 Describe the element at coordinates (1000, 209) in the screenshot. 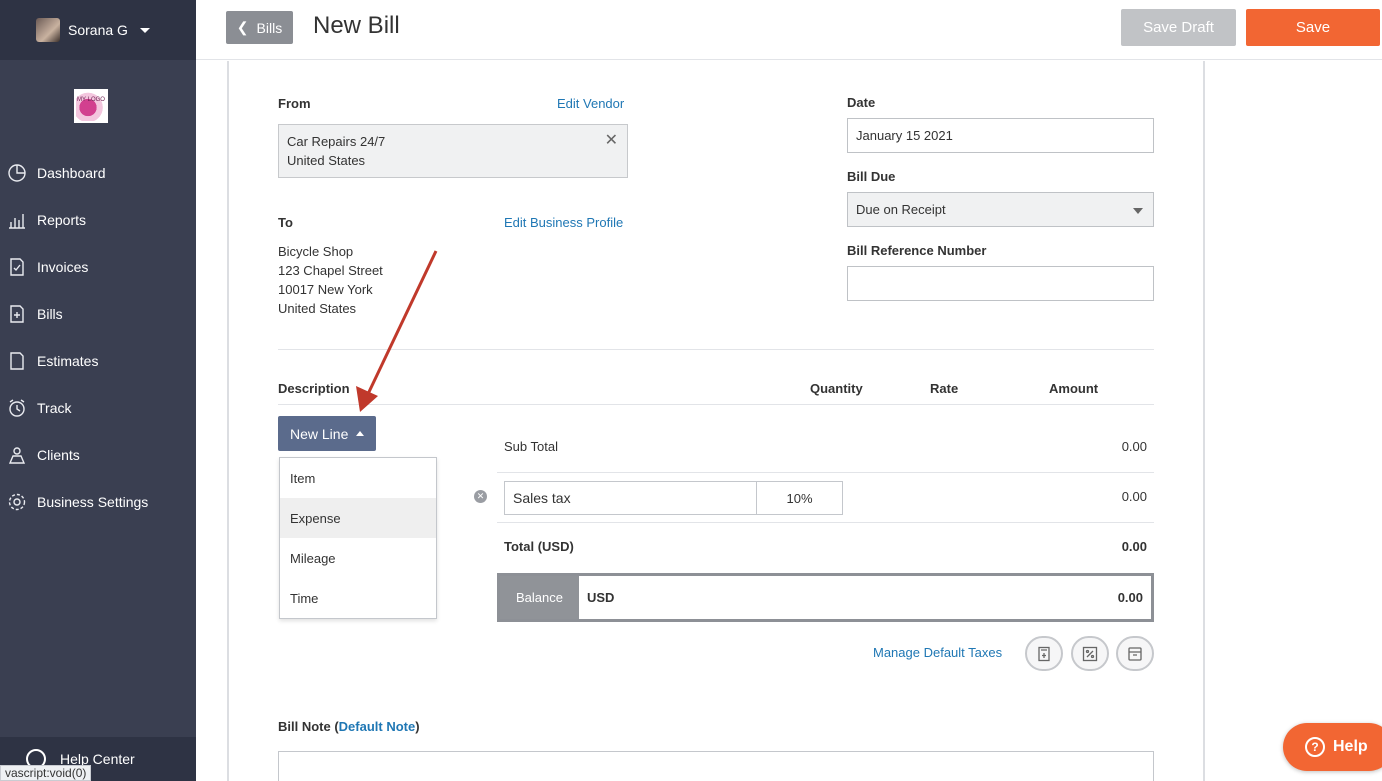

I see `bill-due-select: Due on Receipt` at that location.